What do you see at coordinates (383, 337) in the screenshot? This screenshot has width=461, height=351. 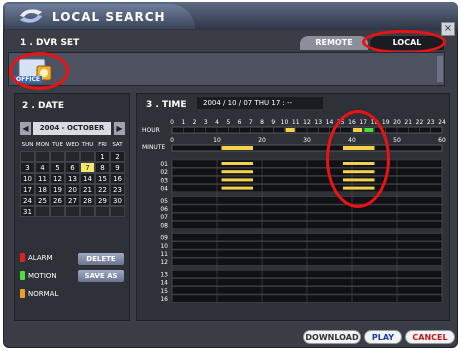 I see `play-button: PLAY` at bounding box center [383, 337].